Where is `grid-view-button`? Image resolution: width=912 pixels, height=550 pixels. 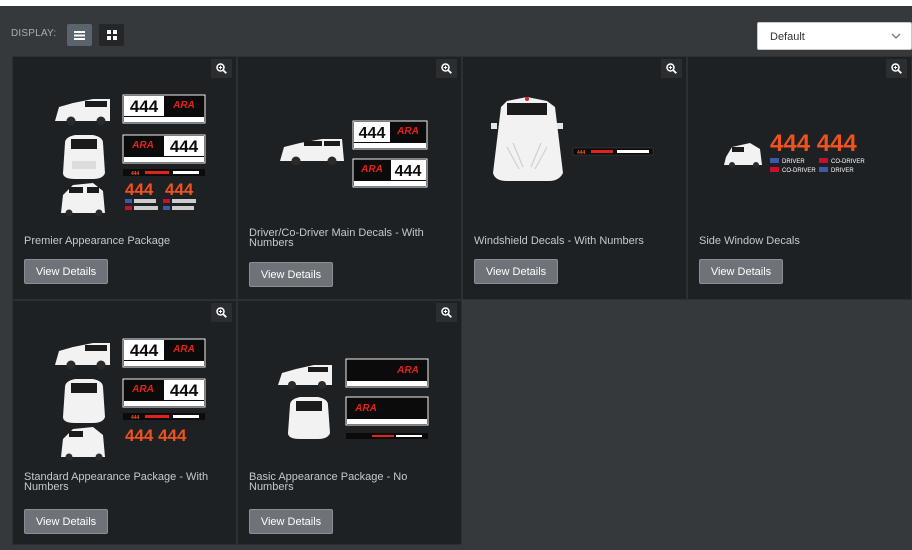
grid-view-button is located at coordinates (111, 35).